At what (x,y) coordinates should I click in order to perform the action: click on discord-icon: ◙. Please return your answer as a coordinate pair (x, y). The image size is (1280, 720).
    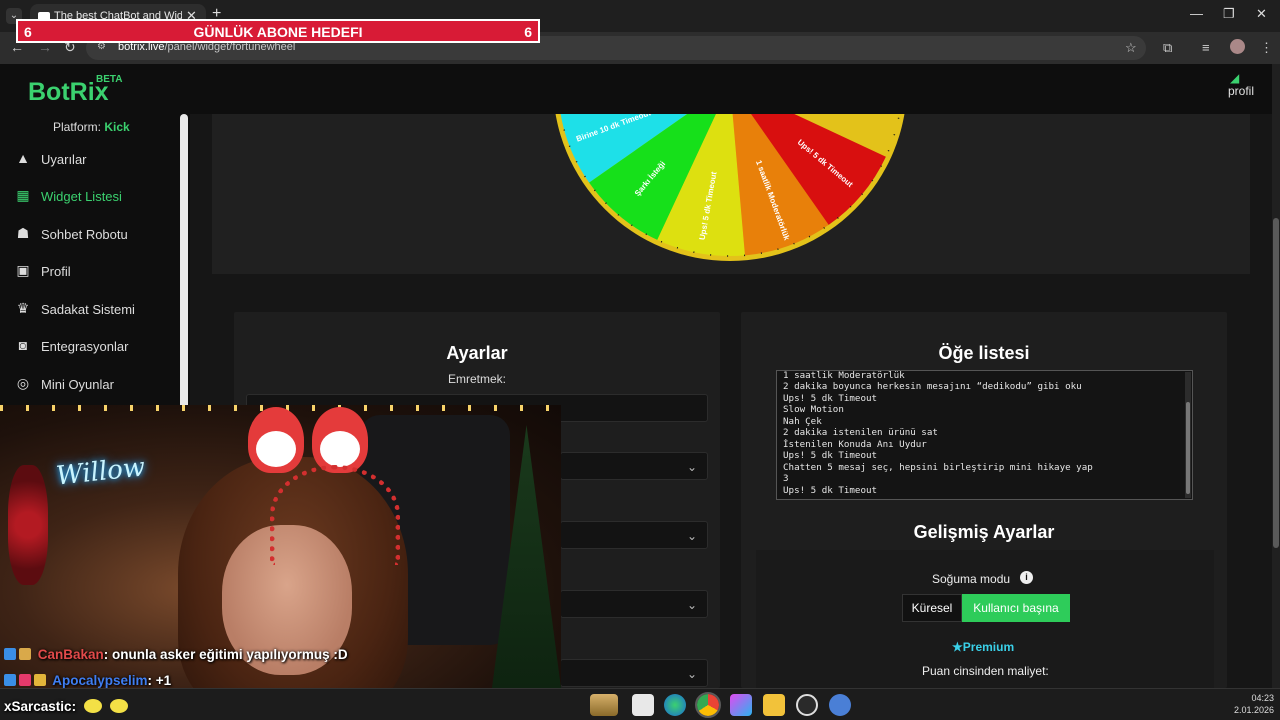
    Looking at the image, I should click on (23, 345).